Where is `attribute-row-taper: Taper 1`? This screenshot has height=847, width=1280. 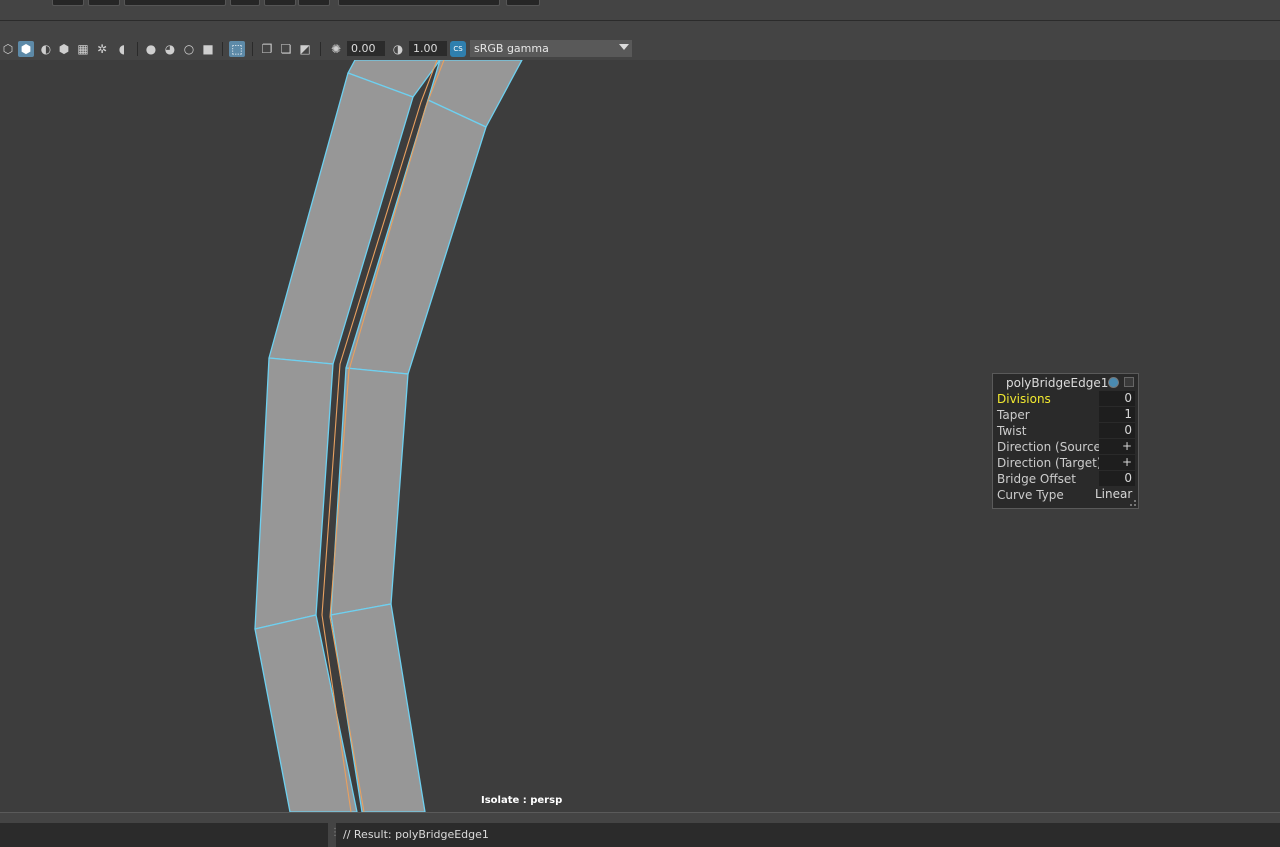
attribute-row-taper: Taper 1 is located at coordinates (1066, 415).